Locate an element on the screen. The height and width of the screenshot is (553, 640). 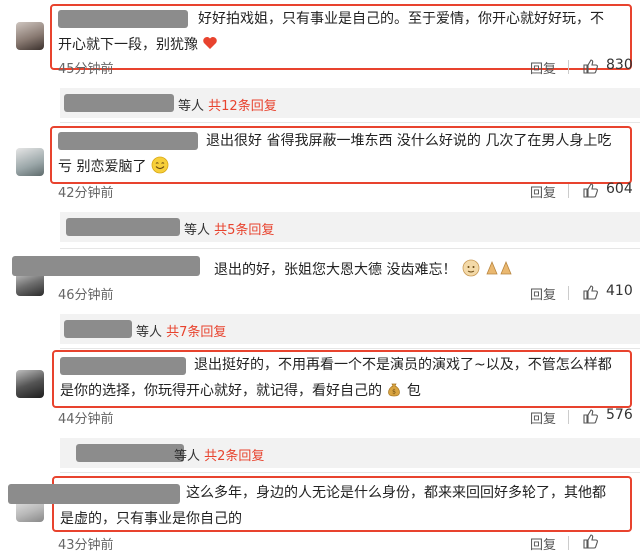
timestamp: 46分钟前 is located at coordinates (86, 295).